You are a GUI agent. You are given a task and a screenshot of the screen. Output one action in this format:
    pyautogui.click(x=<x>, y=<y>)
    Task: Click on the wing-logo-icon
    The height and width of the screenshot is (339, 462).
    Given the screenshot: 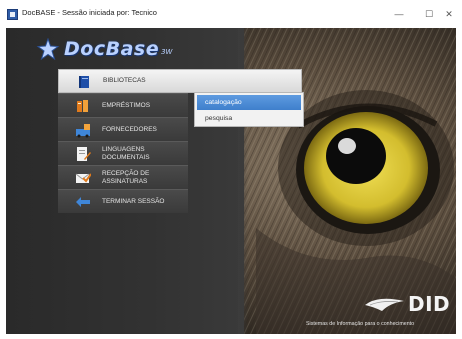 What is the action you would take?
    pyautogui.click(x=384, y=304)
    